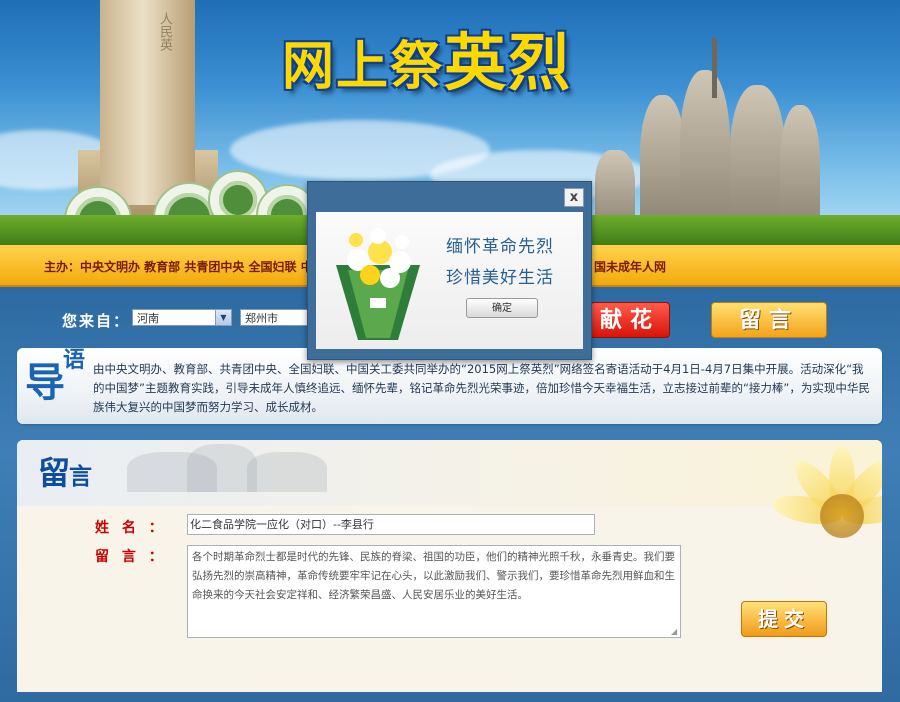 The image size is (900, 702). I want to click on origin-label: 您来自：, so click(96, 321).